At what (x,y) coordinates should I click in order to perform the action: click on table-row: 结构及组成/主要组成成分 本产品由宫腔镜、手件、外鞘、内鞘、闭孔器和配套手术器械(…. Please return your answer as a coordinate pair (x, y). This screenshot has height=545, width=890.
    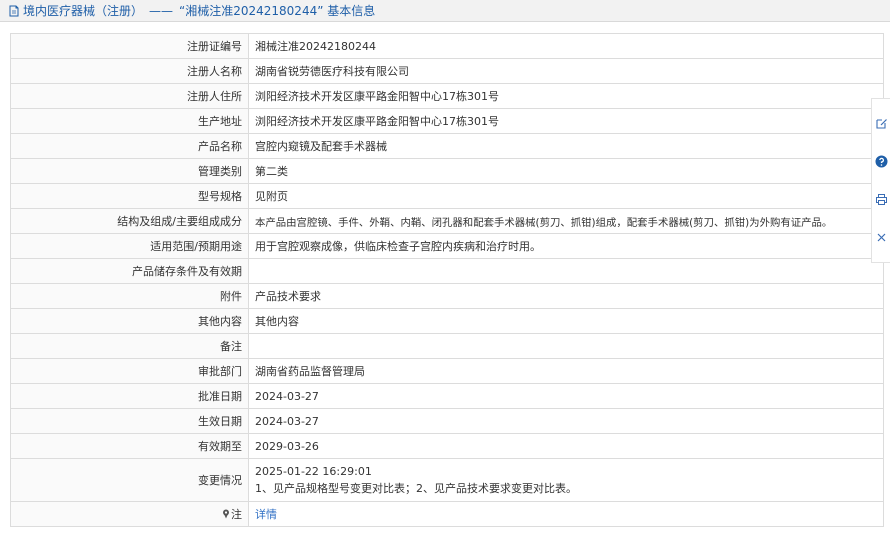
    Looking at the image, I should click on (447, 221).